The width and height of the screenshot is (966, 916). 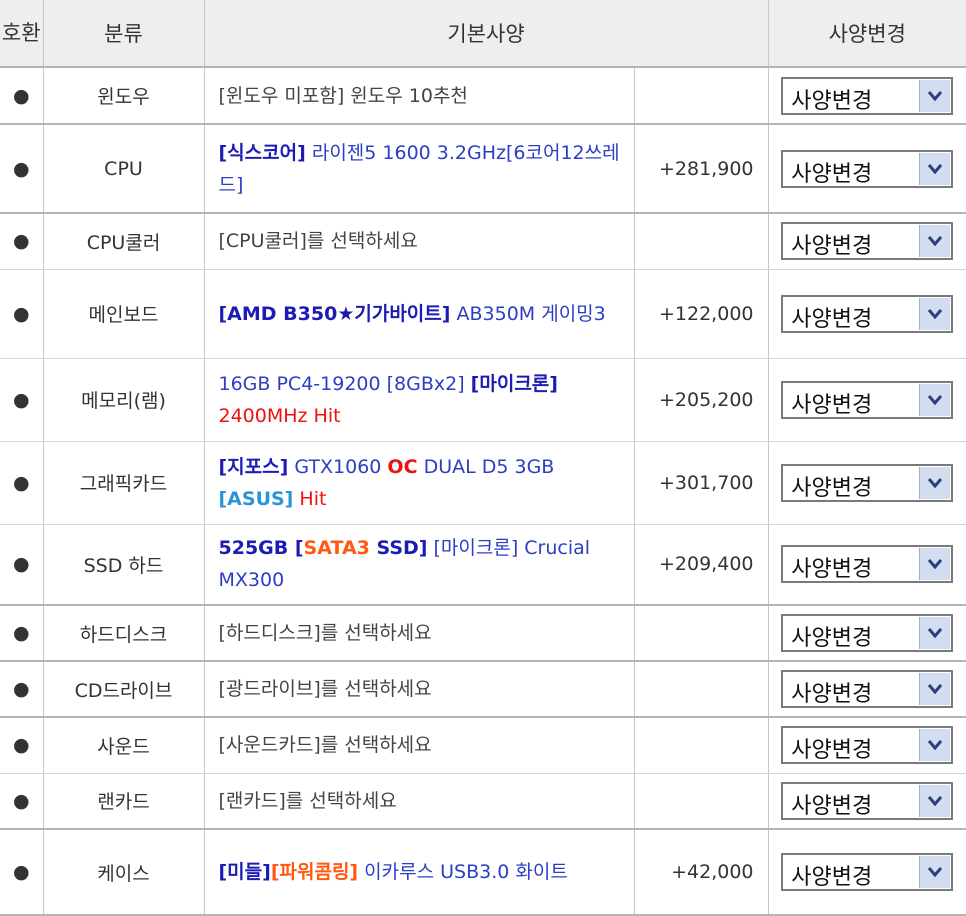 I want to click on category-cell: 메인보드, so click(x=124, y=314).